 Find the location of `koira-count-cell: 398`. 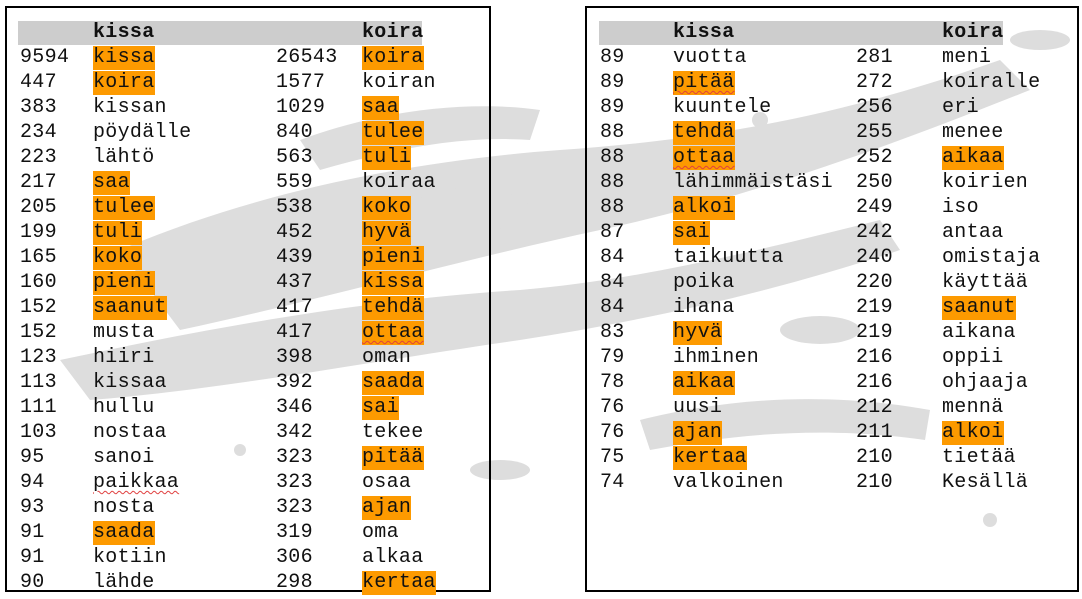

koira-count-cell: 398 is located at coordinates (294, 357).